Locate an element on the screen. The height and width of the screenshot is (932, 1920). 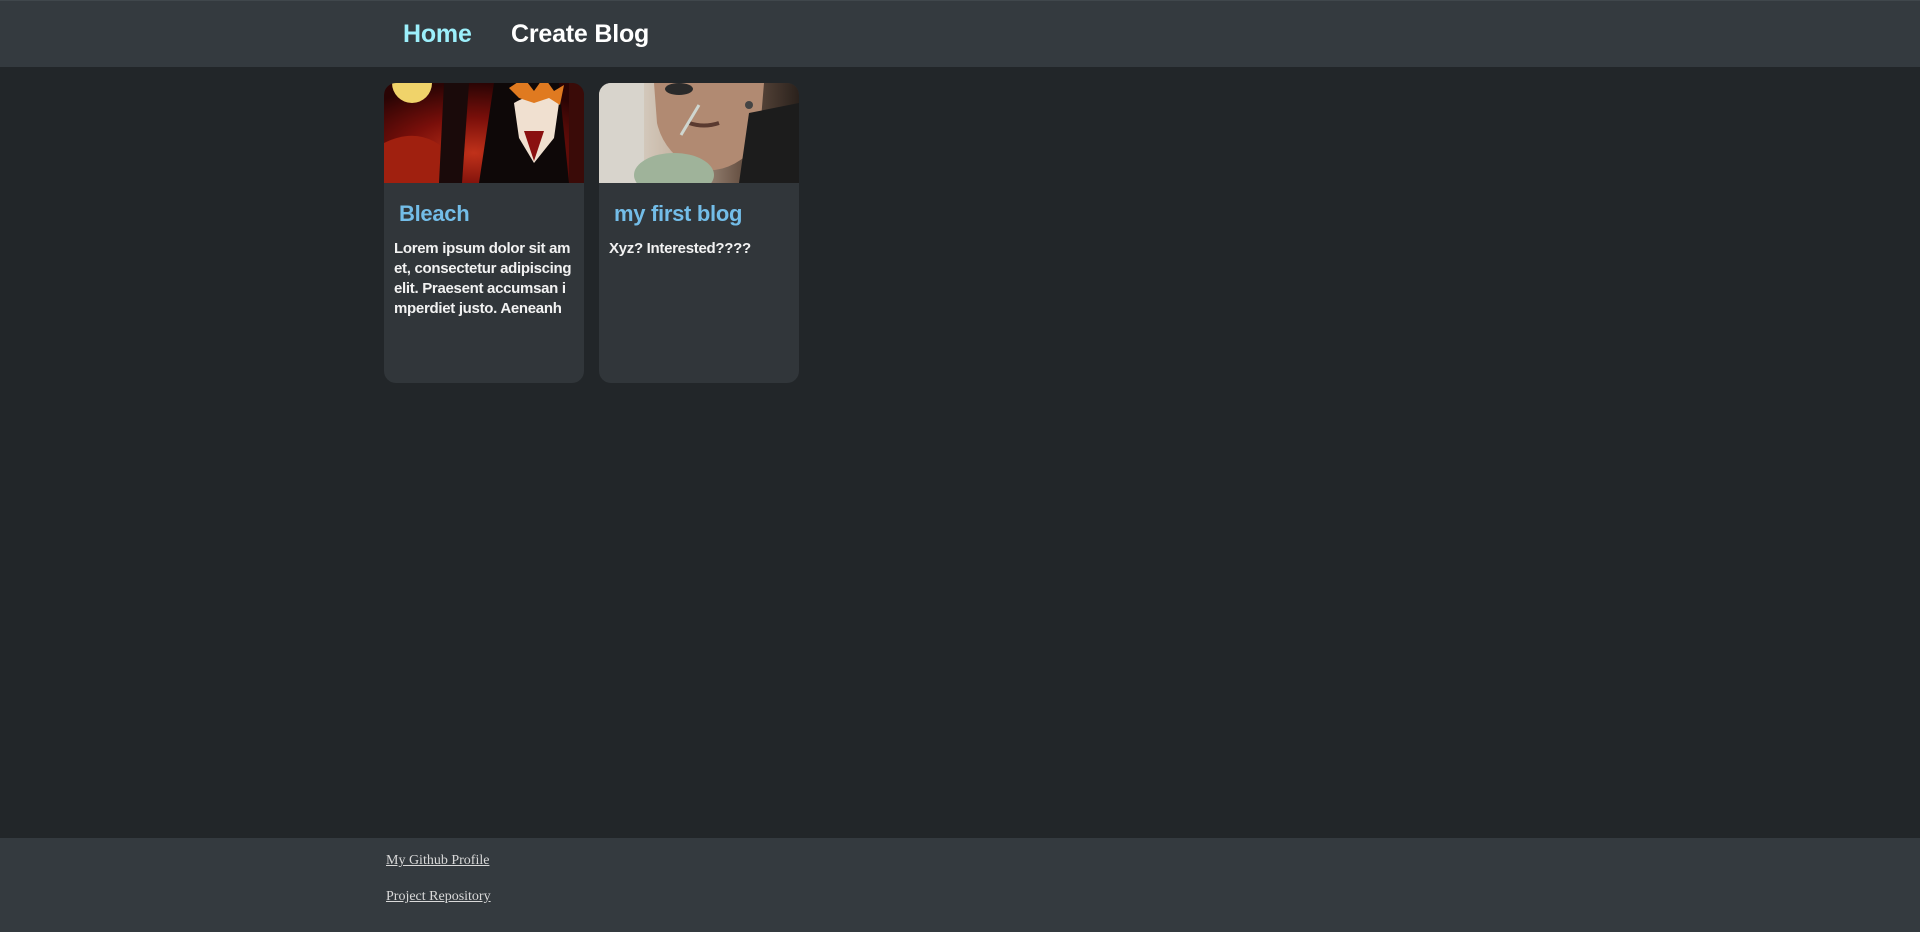
nav-home-link: Home is located at coordinates (437, 34).